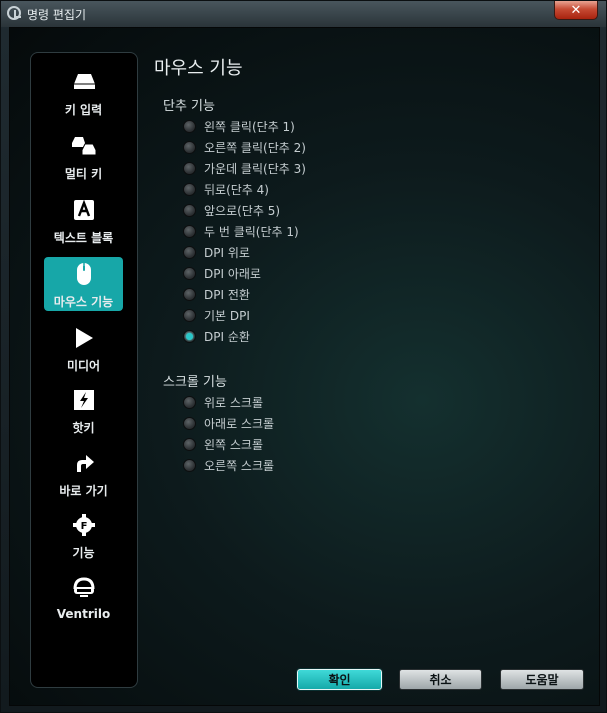 This screenshot has width=607, height=713. I want to click on mouse-icon, so click(84, 274).